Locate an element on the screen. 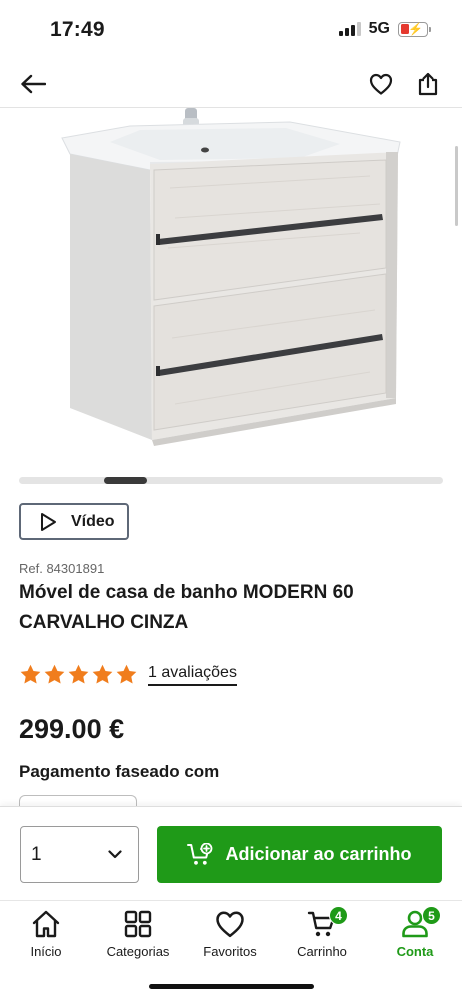 The width and height of the screenshot is (462, 999). tab-label: Início is located at coordinates (46, 951).